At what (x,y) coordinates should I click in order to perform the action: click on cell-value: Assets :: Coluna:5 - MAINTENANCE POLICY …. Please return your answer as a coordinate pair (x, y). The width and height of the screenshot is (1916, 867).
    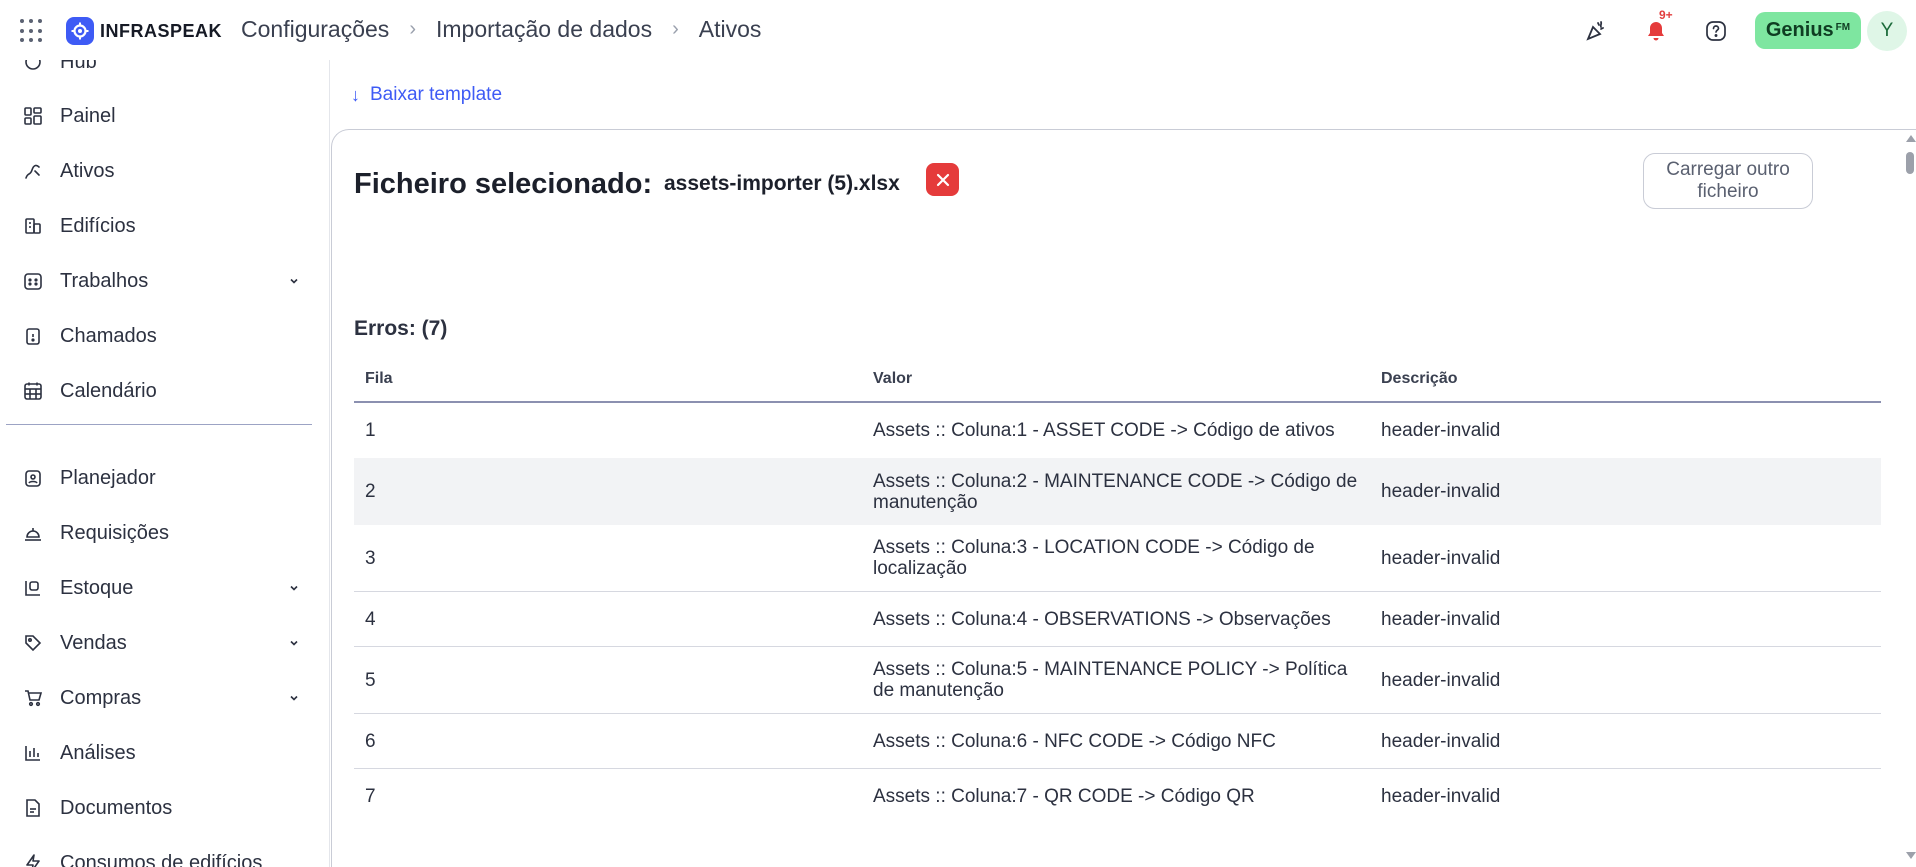
    Looking at the image, I should click on (1110, 680).